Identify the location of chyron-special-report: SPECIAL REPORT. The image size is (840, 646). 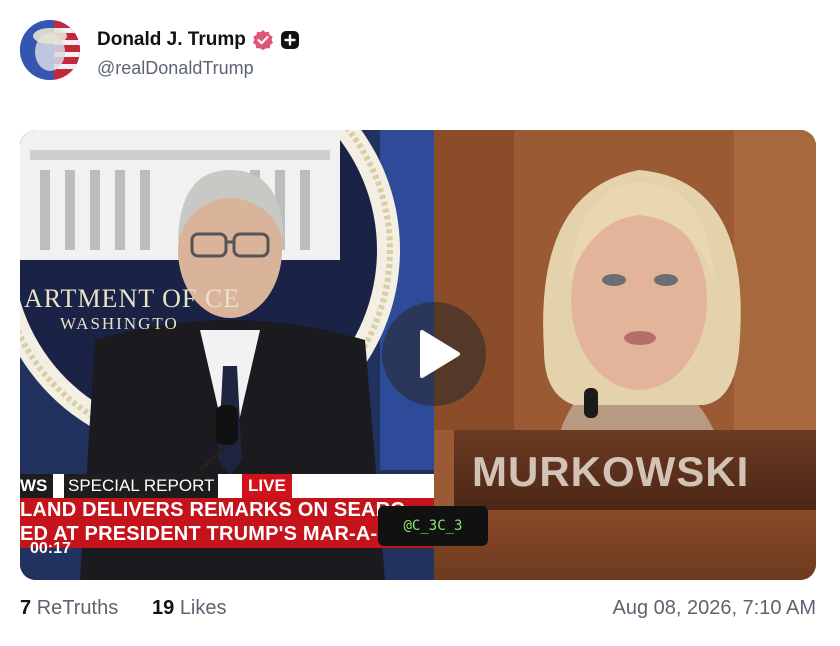
(141, 486).